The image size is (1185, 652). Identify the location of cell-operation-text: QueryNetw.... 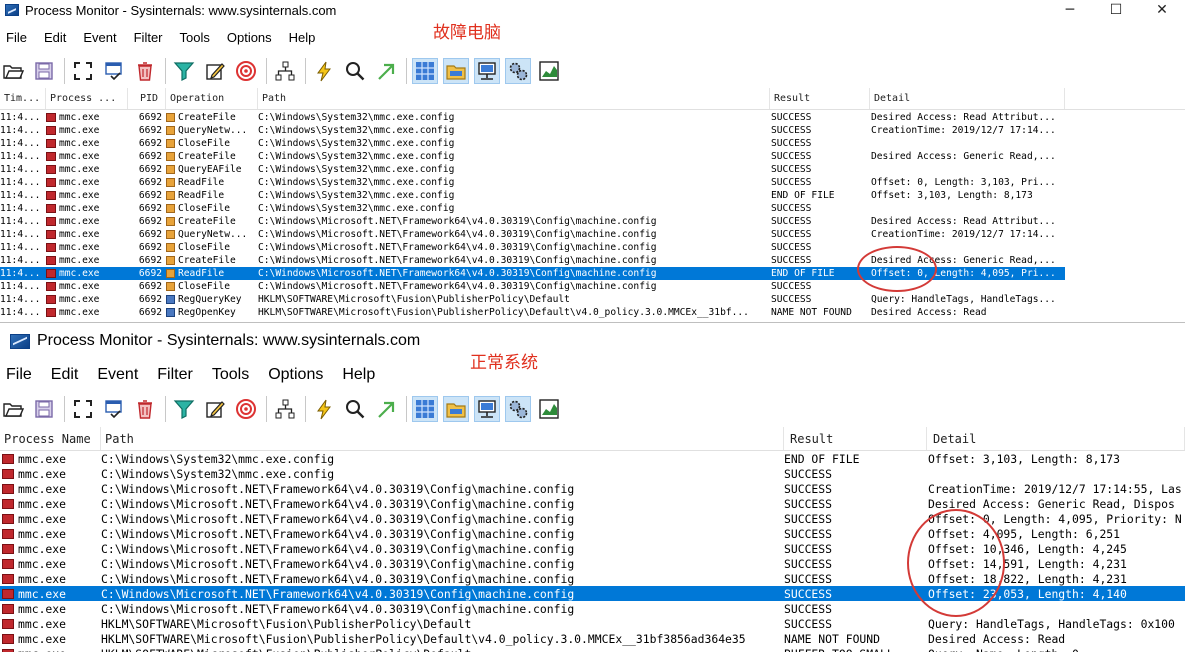
(213, 234).